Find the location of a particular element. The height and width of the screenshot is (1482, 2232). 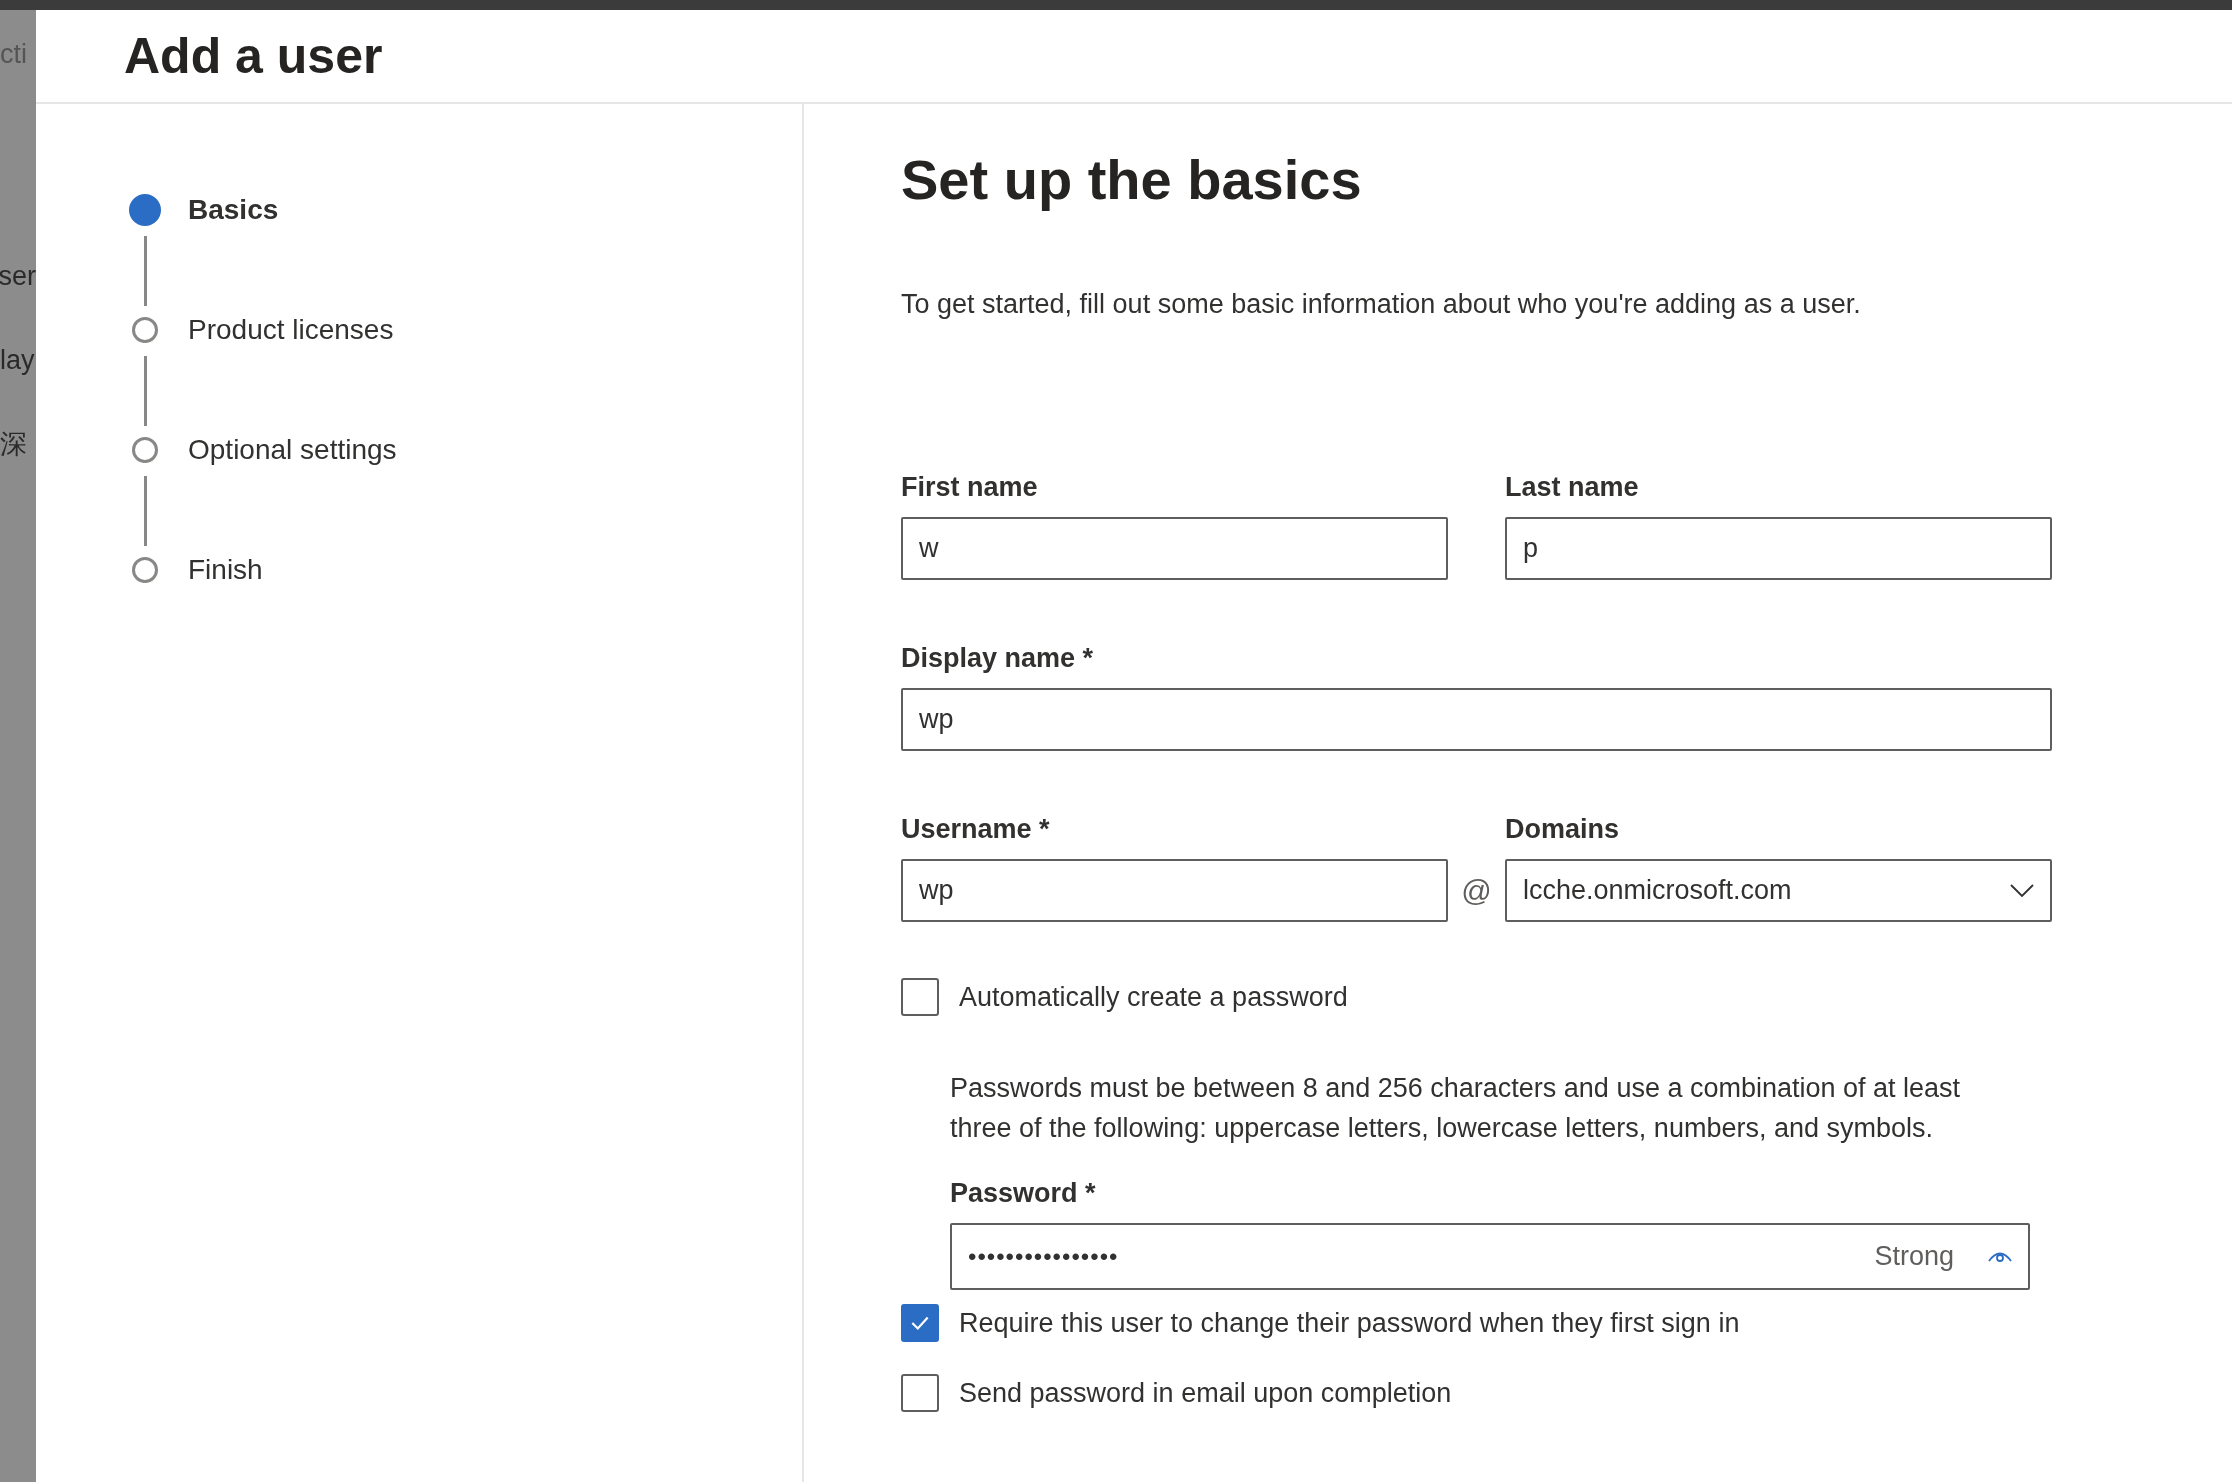

at-sign: @ is located at coordinates (1476, 890).